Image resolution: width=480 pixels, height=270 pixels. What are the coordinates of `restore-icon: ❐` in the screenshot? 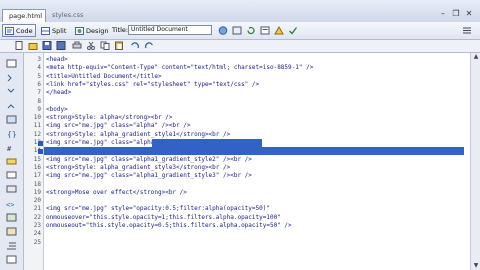 It's located at (456, 14).